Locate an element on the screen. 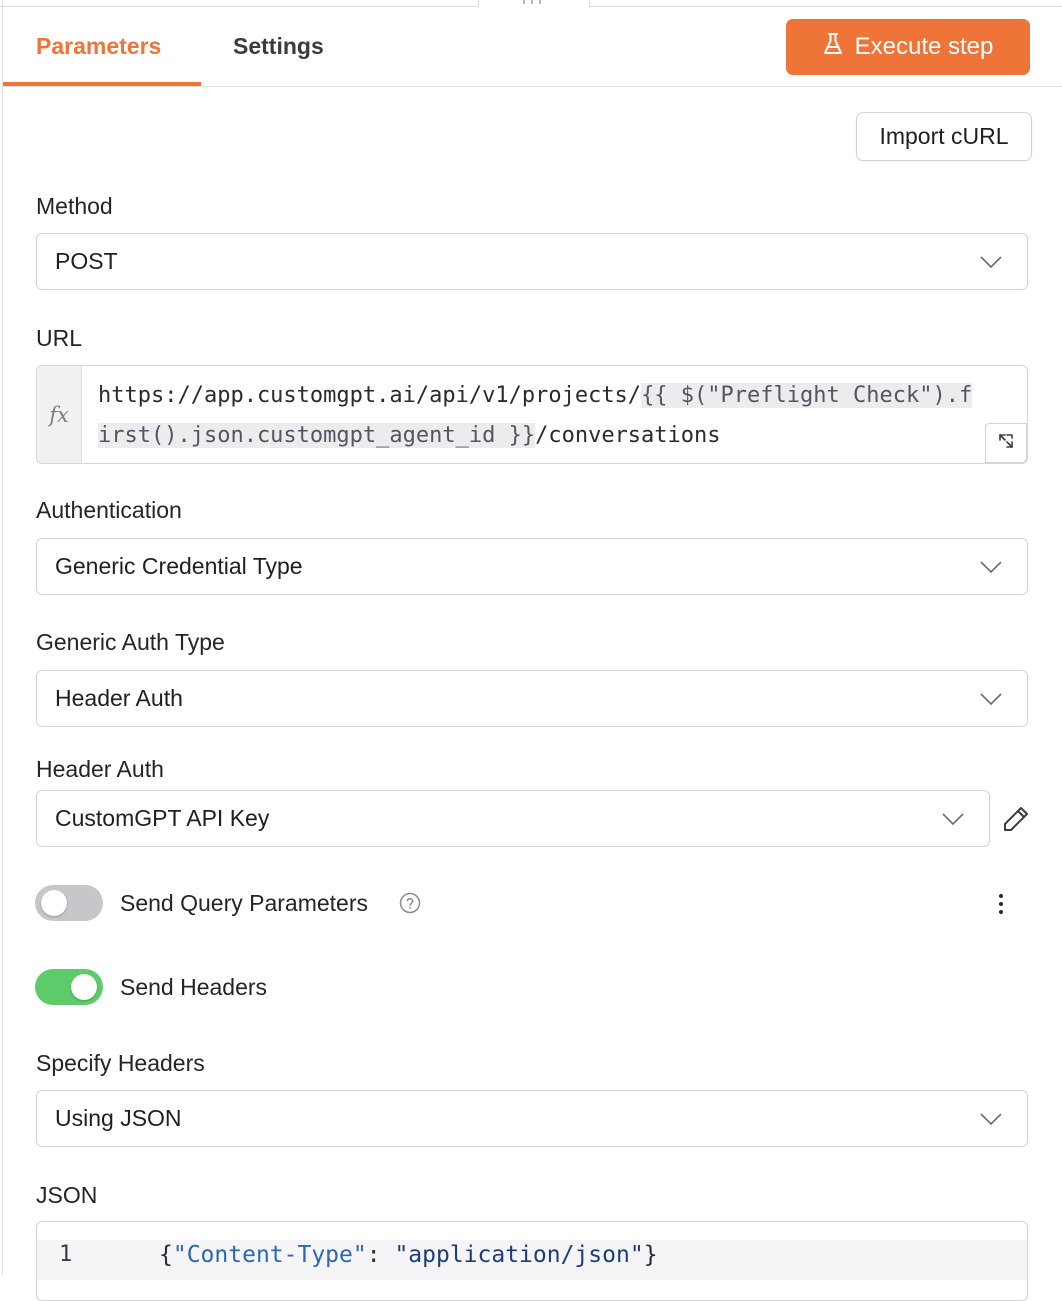 The height and width of the screenshot is (1301, 1062). code-brace-open: { is located at coordinates (166, 1255).